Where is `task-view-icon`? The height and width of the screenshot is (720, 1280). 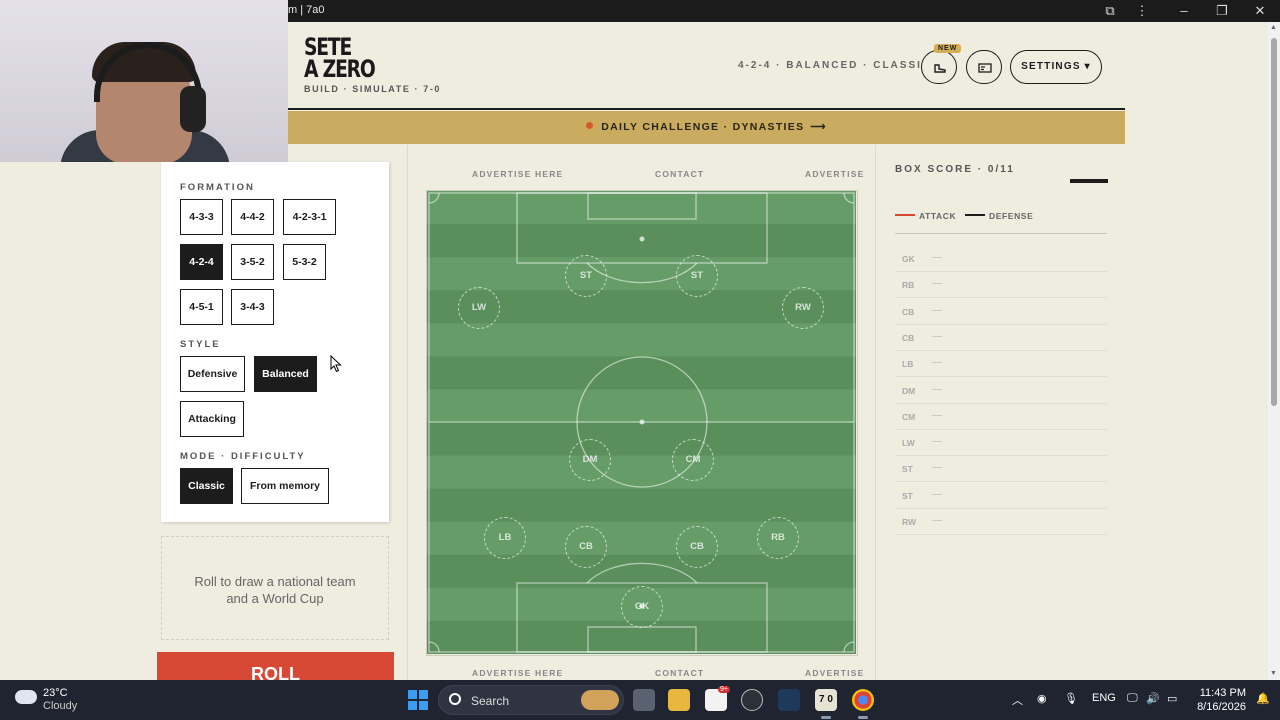
task-view-icon is located at coordinates (644, 700).